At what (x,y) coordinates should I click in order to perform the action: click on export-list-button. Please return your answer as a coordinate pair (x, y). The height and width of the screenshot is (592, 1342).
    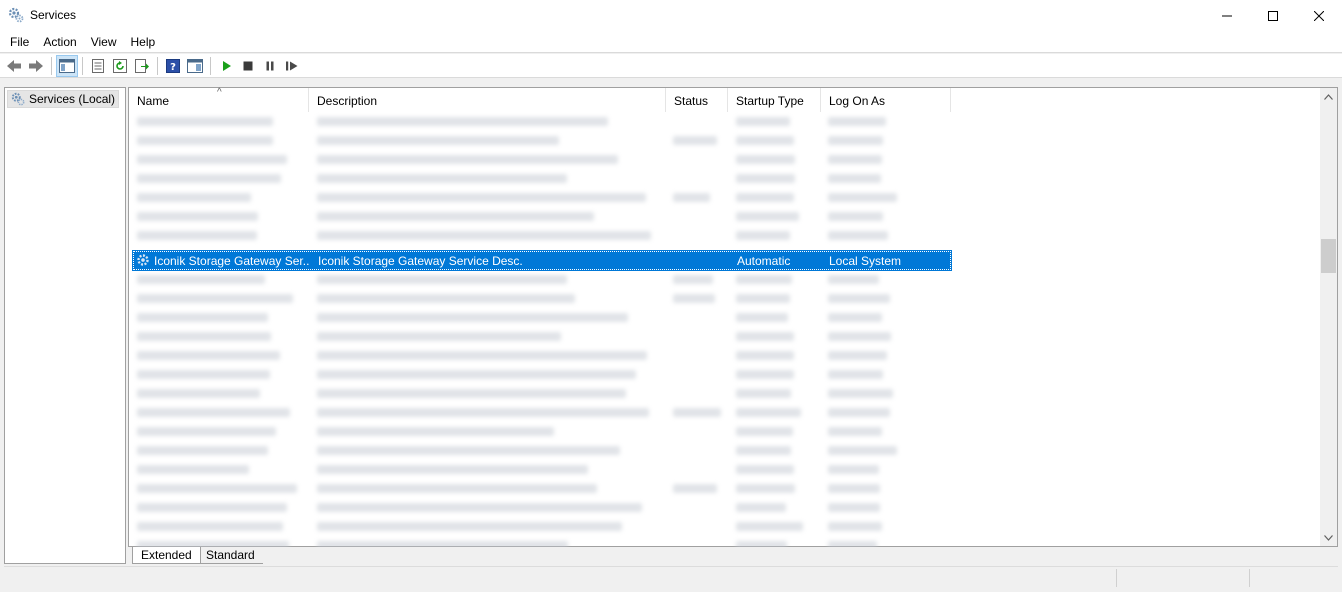
    Looking at the image, I should click on (142, 66).